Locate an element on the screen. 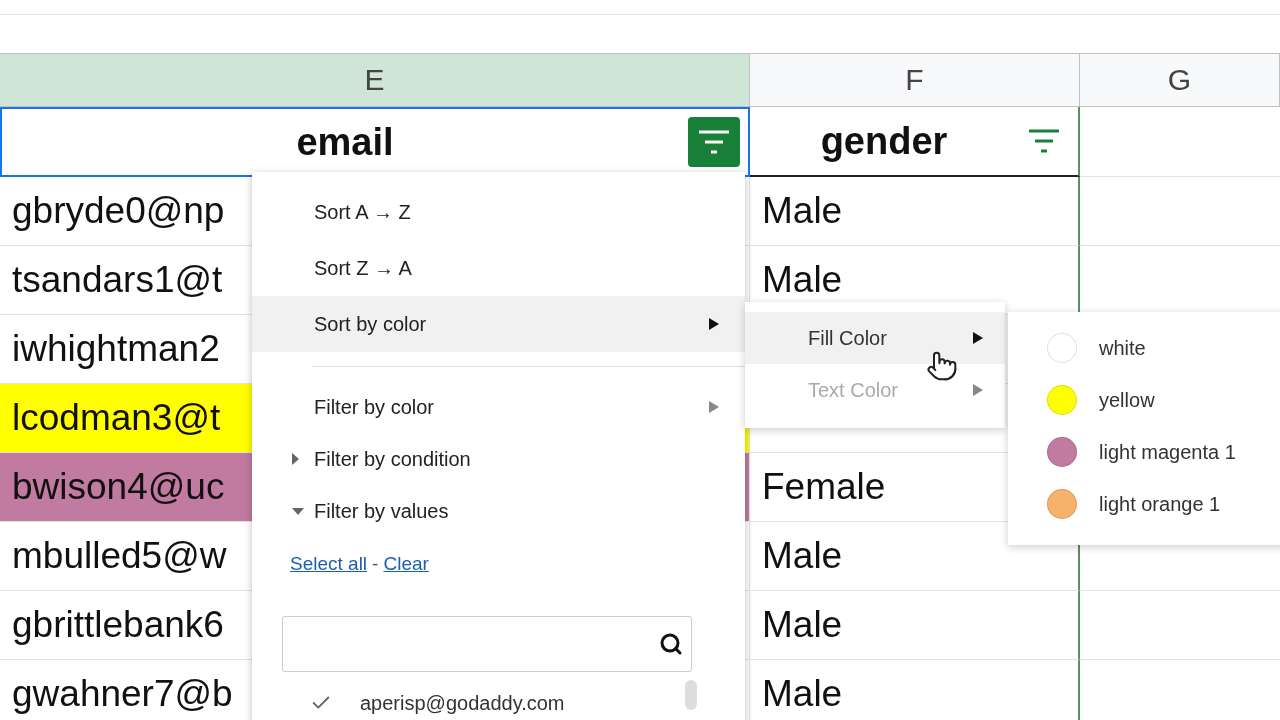 The width and height of the screenshot is (1280, 720). clear-link: Clear is located at coordinates (406, 564).